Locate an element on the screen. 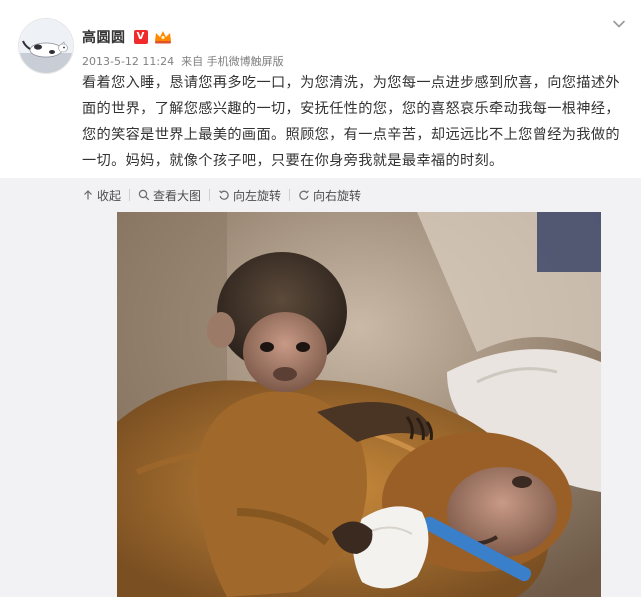 Image resolution: width=641 pixels, height=597 pixels. rotate-right-button: 向右旋转 is located at coordinates (329, 195).